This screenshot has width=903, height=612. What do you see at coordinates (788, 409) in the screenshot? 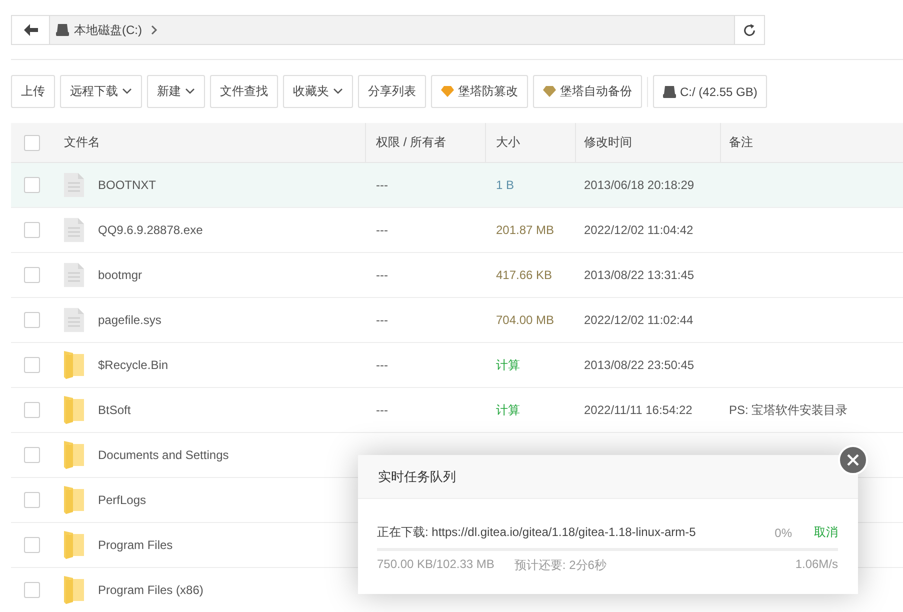
I see `note-text: PS: 宝塔软件安装目录` at bounding box center [788, 409].